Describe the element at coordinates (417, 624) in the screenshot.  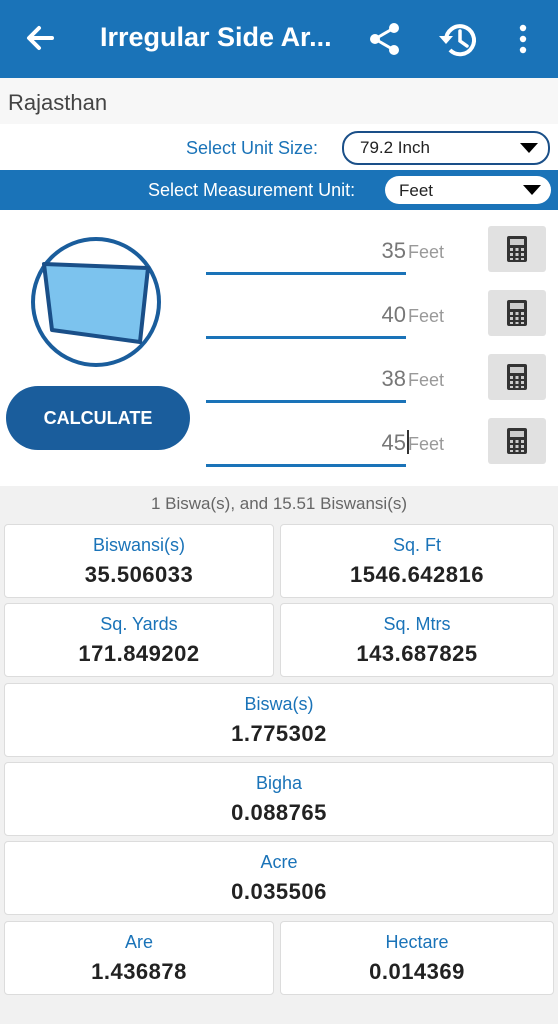
I see `result-label: Sq. Mtrs` at that location.